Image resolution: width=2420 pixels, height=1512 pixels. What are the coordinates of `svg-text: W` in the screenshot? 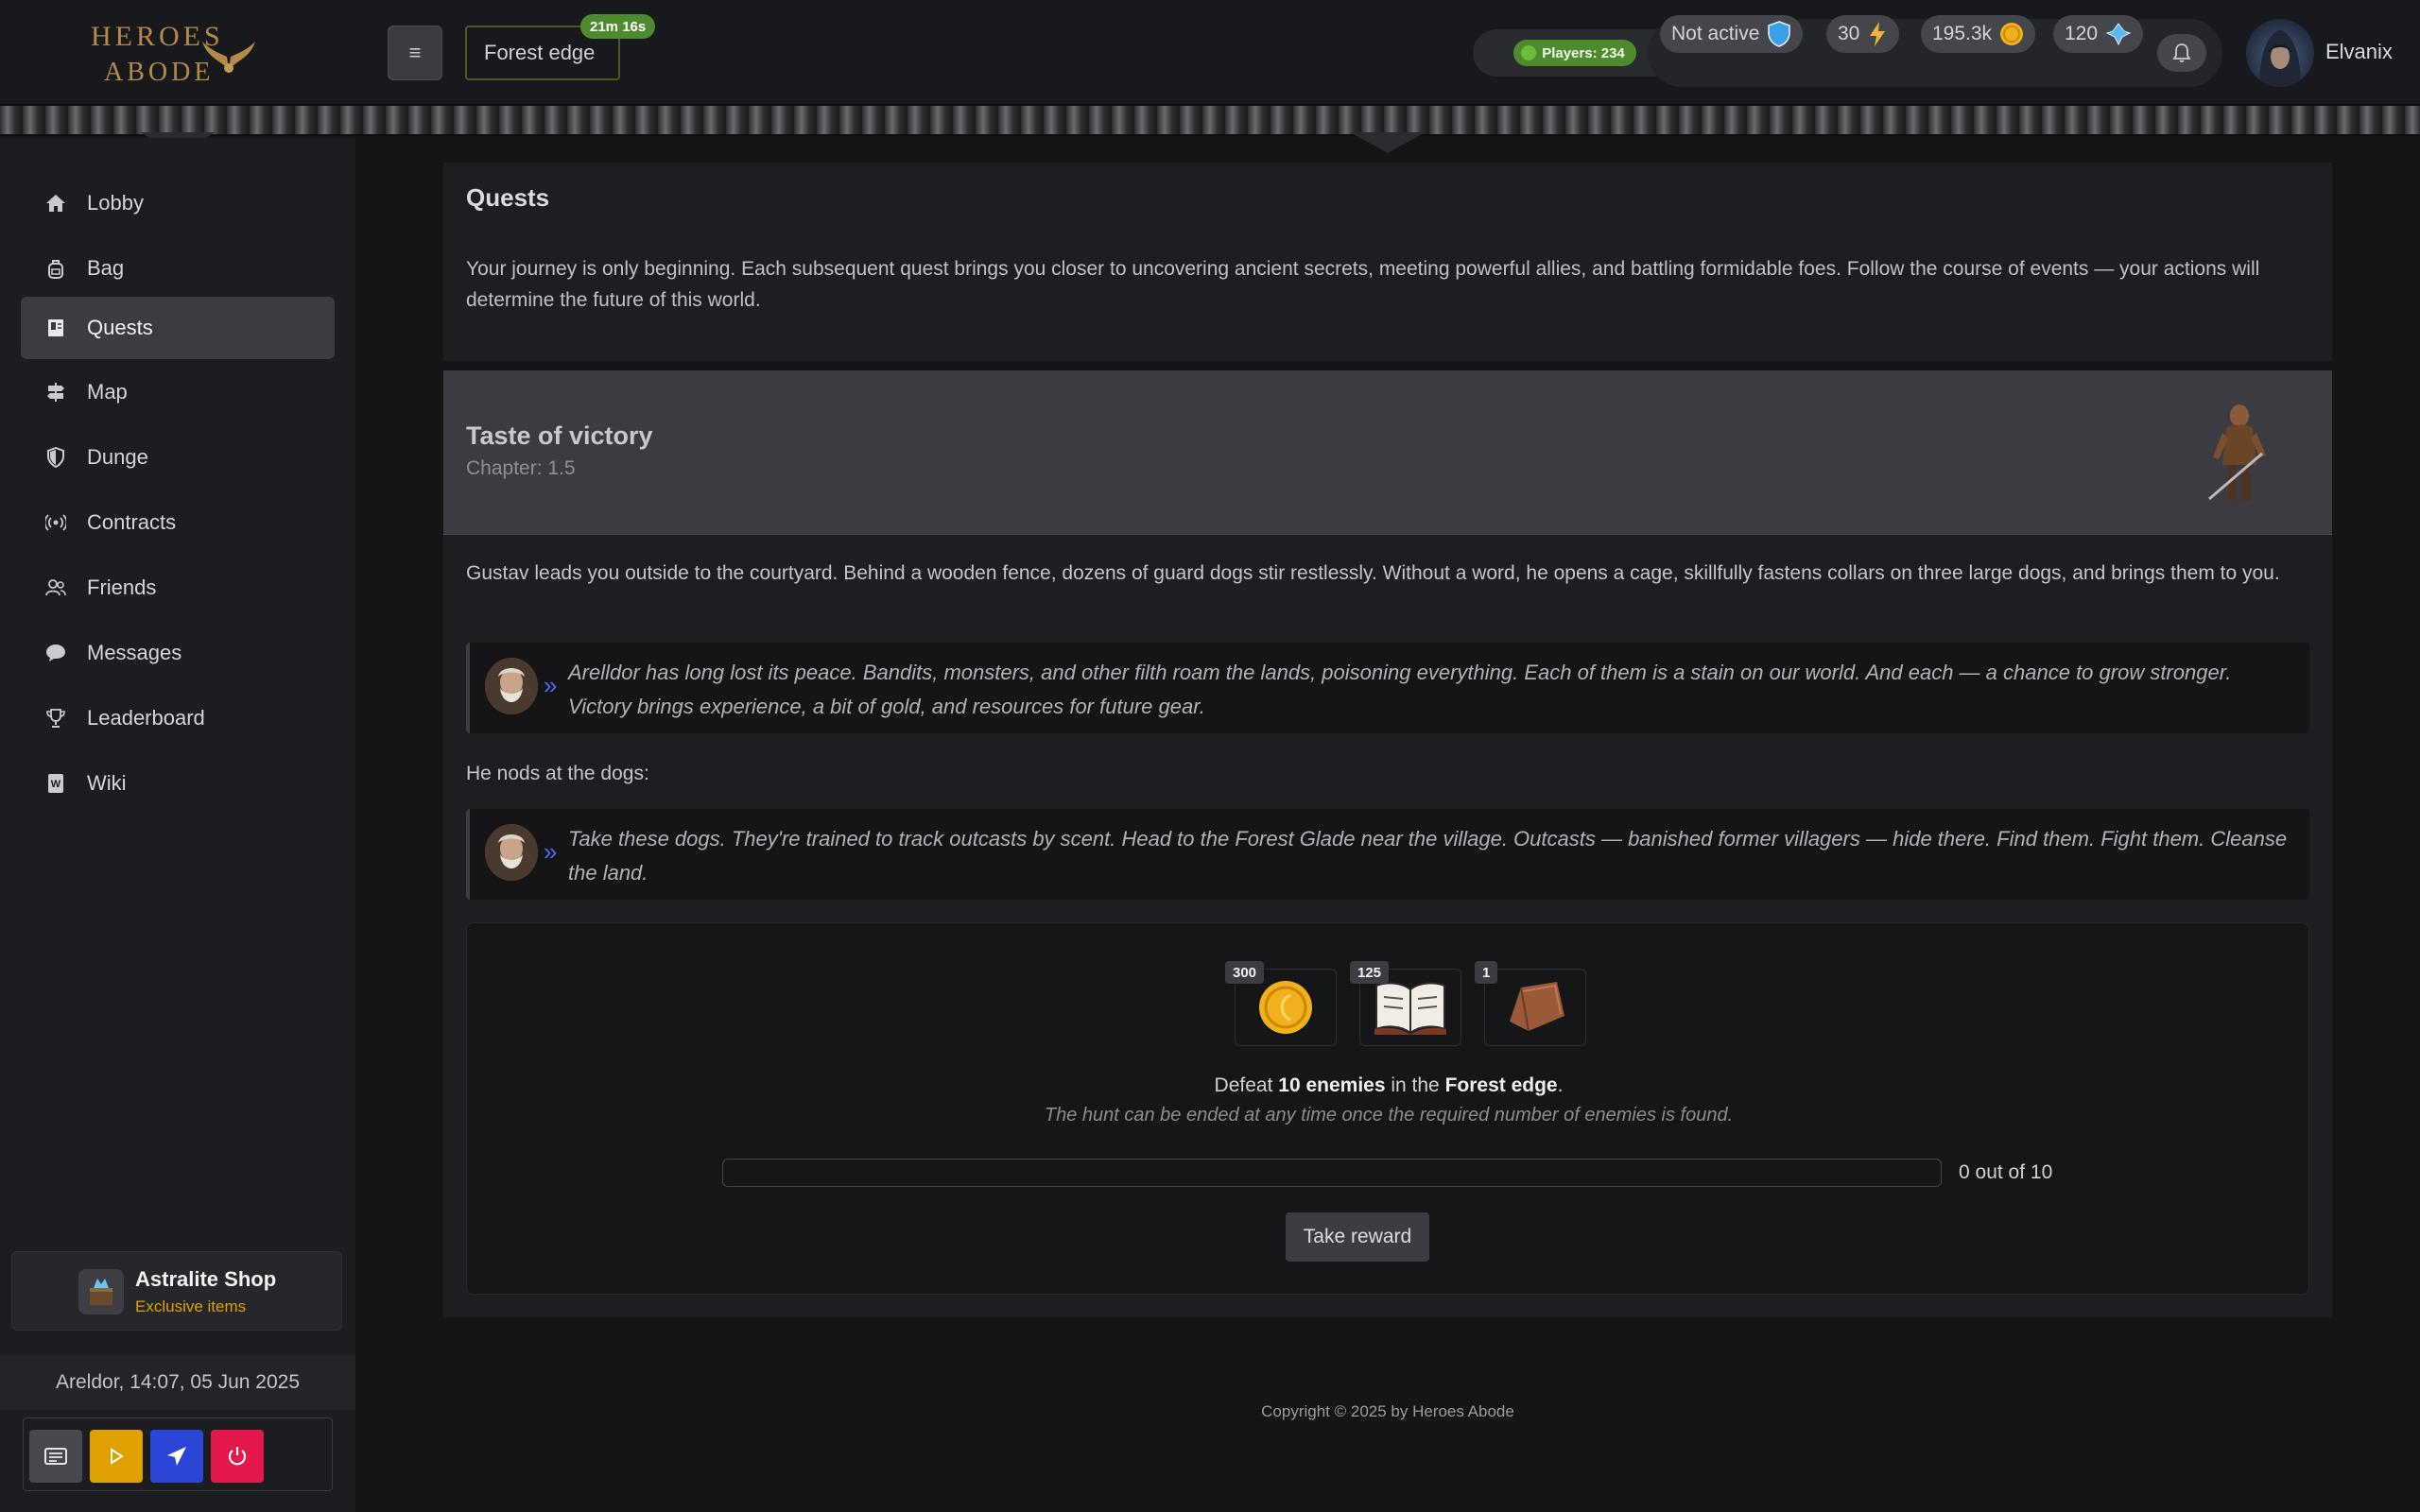 It's located at (56, 784).